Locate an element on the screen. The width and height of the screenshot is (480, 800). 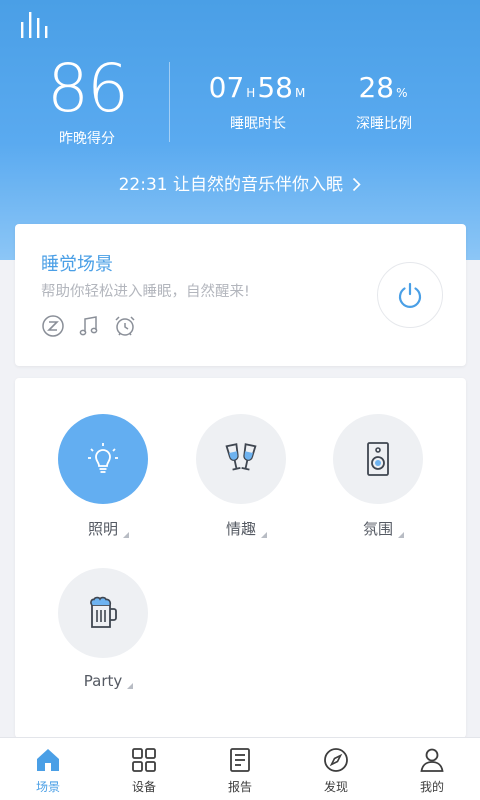
scene-icons is located at coordinates (89, 326).